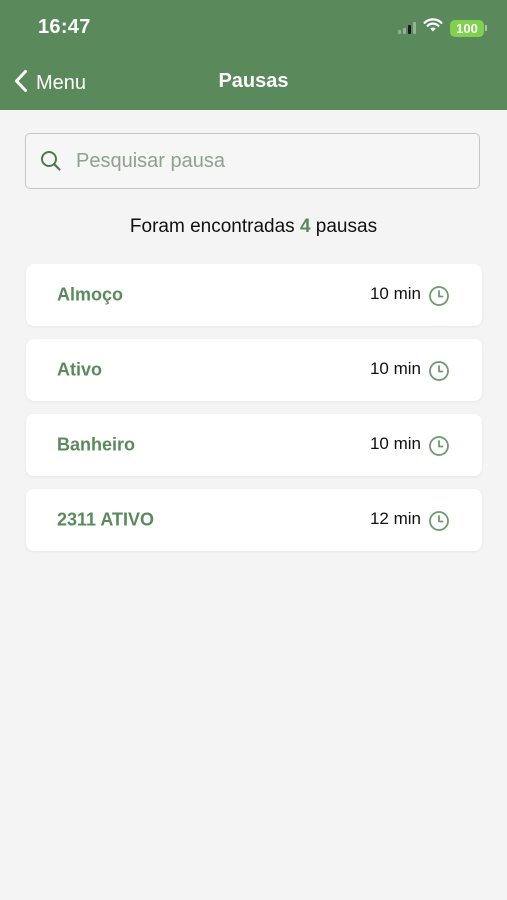 This screenshot has height=900, width=507. I want to click on result-suffix: pausas, so click(346, 226).